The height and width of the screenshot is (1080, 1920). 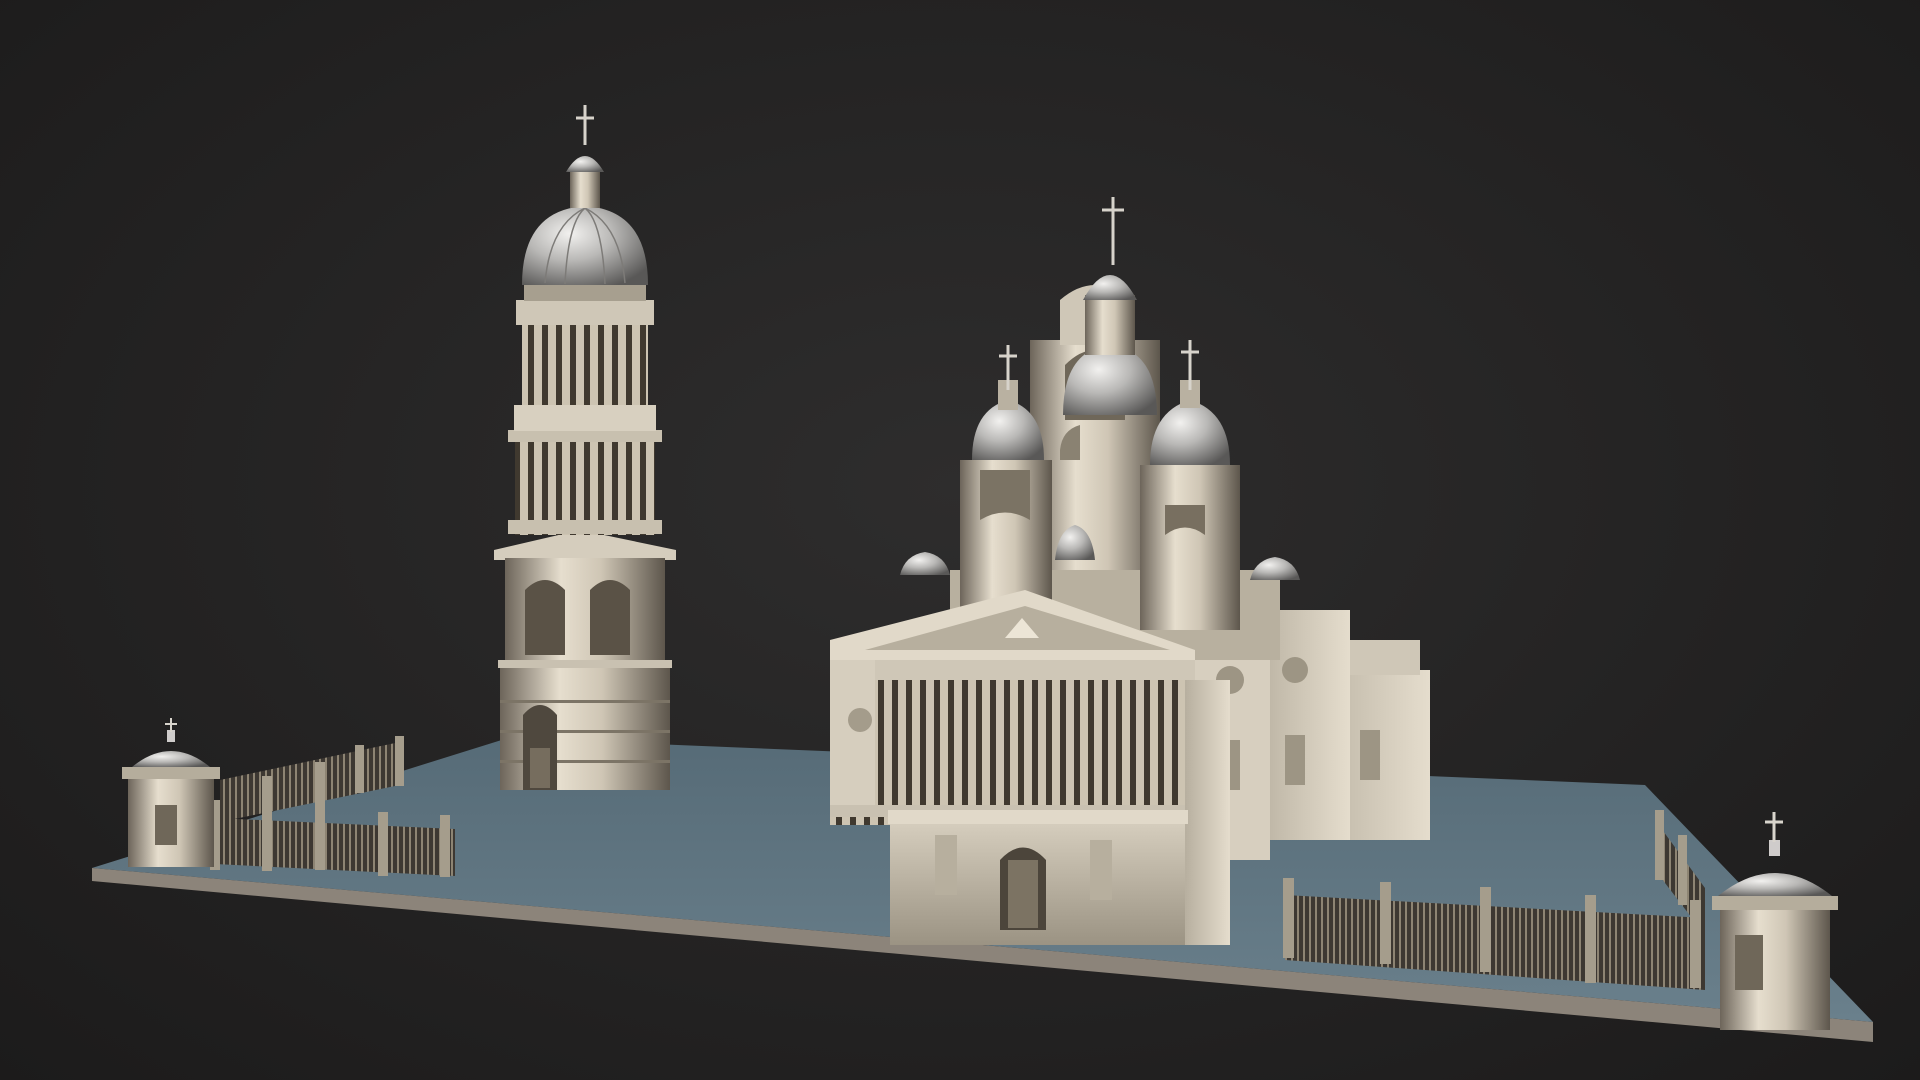 I want to click on left-chapel-kiosk, so click(x=171, y=792).